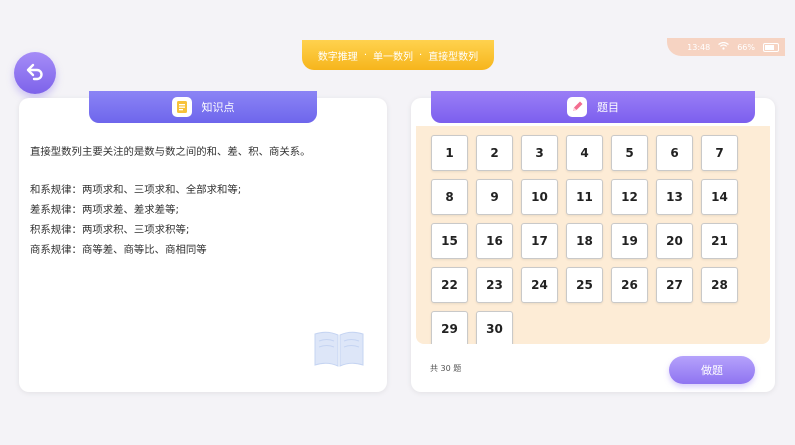  Describe the element at coordinates (584, 153) in the screenshot. I see `question-cell: 4` at that location.